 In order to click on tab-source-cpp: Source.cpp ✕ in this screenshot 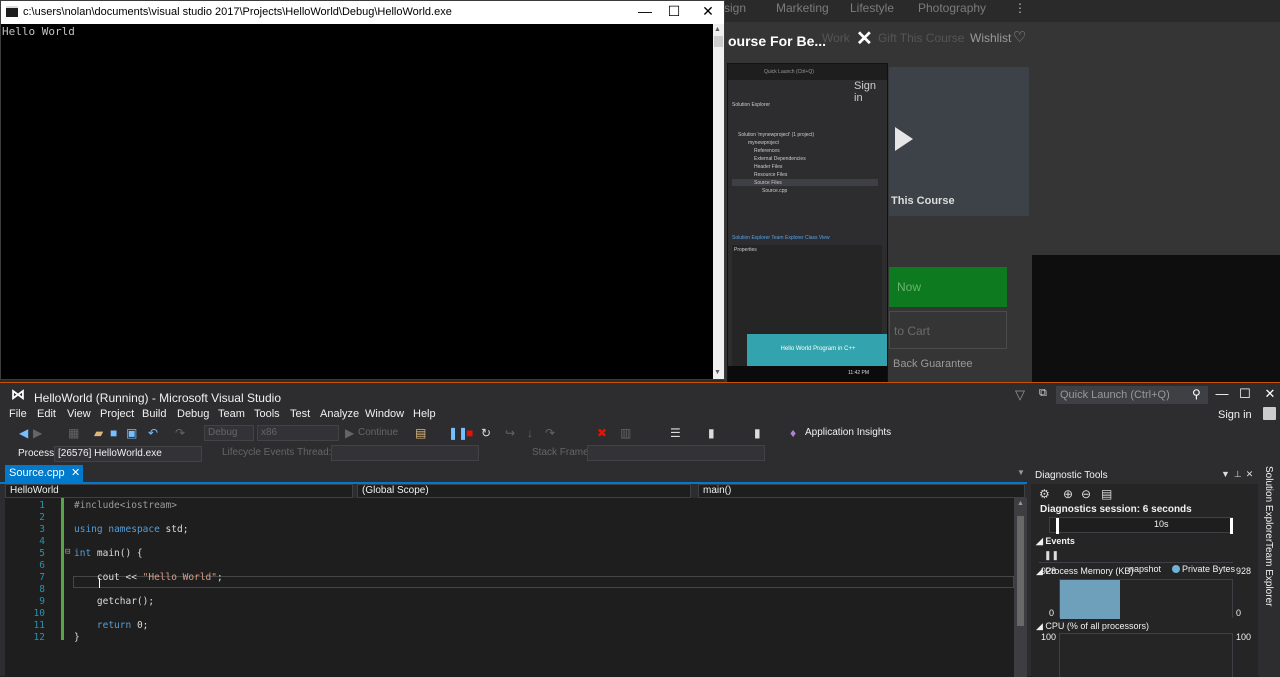, I will do `click(44, 473)`.